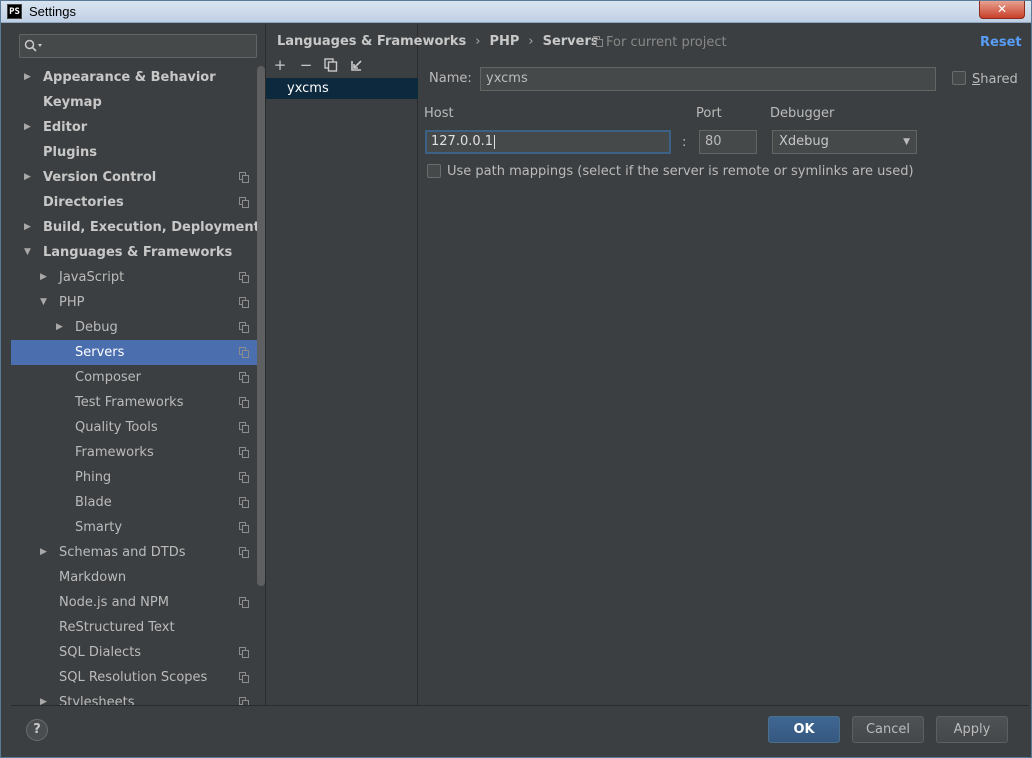 Image resolution: width=1032 pixels, height=758 pixels. What do you see at coordinates (96, 327) in the screenshot?
I see `sidebar-item-label: Debug` at bounding box center [96, 327].